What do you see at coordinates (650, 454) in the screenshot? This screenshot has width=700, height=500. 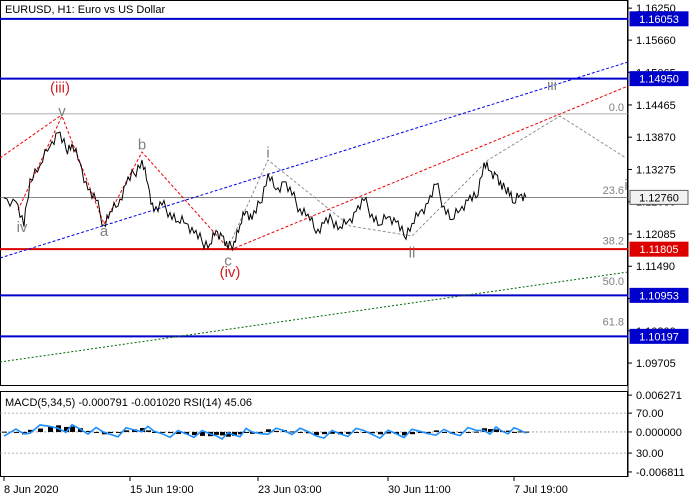 I see `macd-tick-label-3: 30.00` at bounding box center [650, 454].